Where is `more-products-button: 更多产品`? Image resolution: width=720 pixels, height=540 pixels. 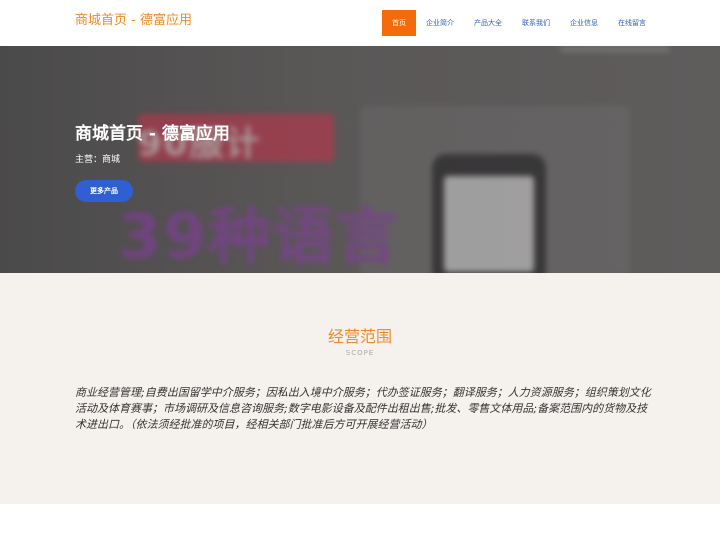
more-products-button: 更多产品 is located at coordinates (104, 191).